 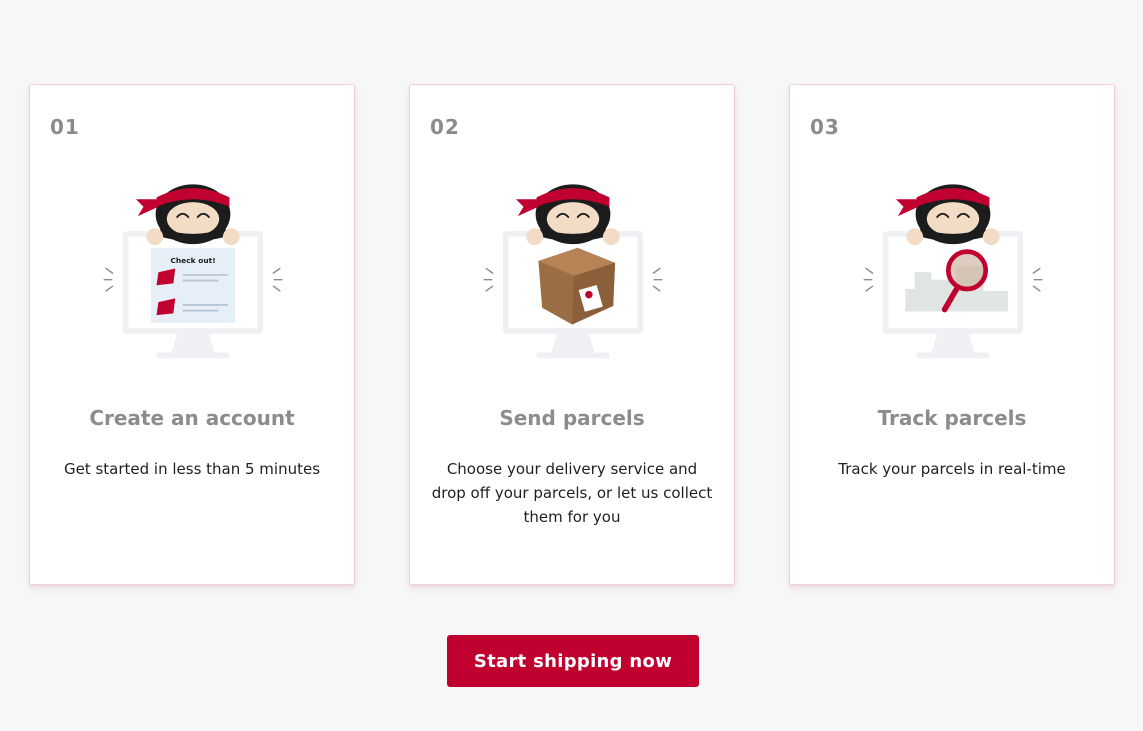 What do you see at coordinates (65, 127) in the screenshot?
I see `step-number: 01` at bounding box center [65, 127].